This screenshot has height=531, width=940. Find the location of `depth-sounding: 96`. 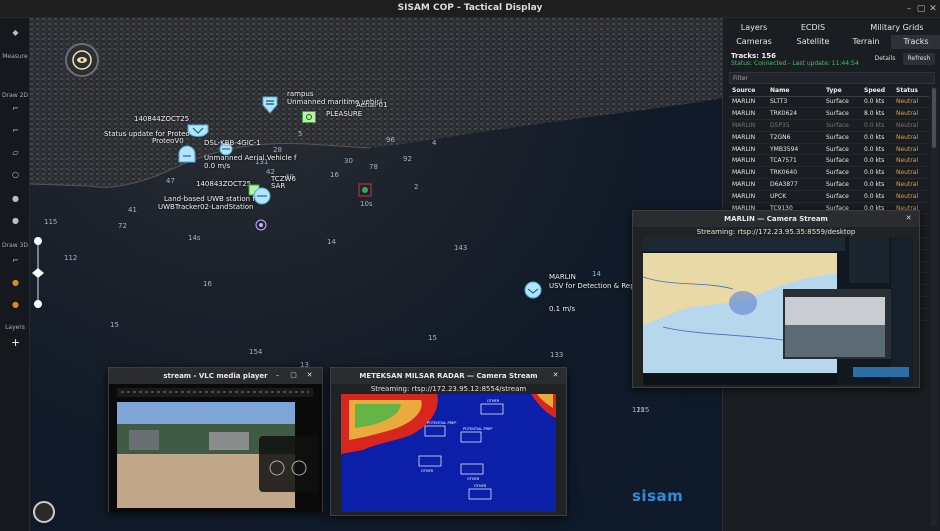

depth-sounding: 96 is located at coordinates (390, 140).